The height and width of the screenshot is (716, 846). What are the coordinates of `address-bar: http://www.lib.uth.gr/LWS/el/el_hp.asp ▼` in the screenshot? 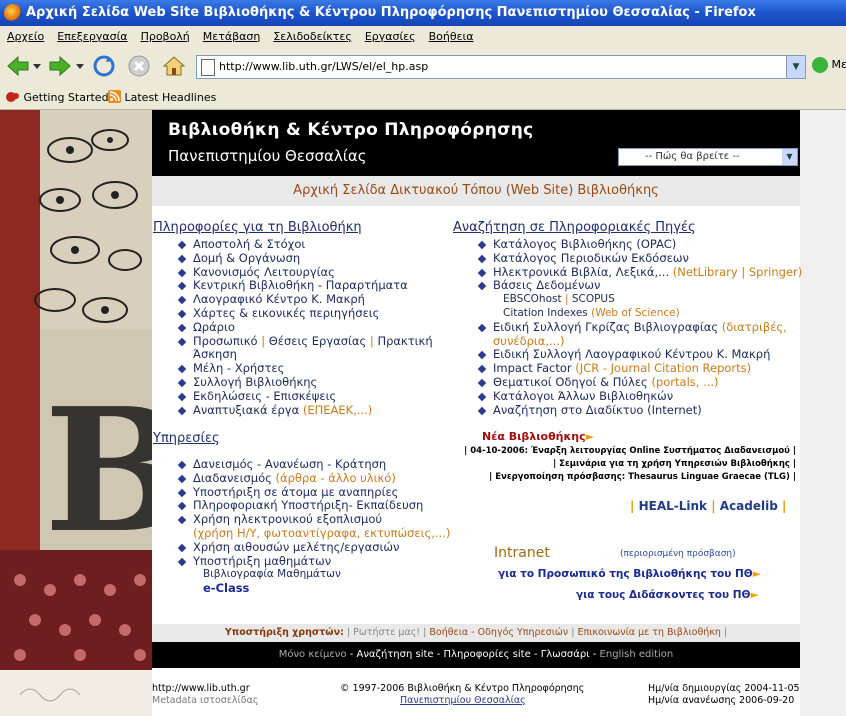 It's located at (501, 67).